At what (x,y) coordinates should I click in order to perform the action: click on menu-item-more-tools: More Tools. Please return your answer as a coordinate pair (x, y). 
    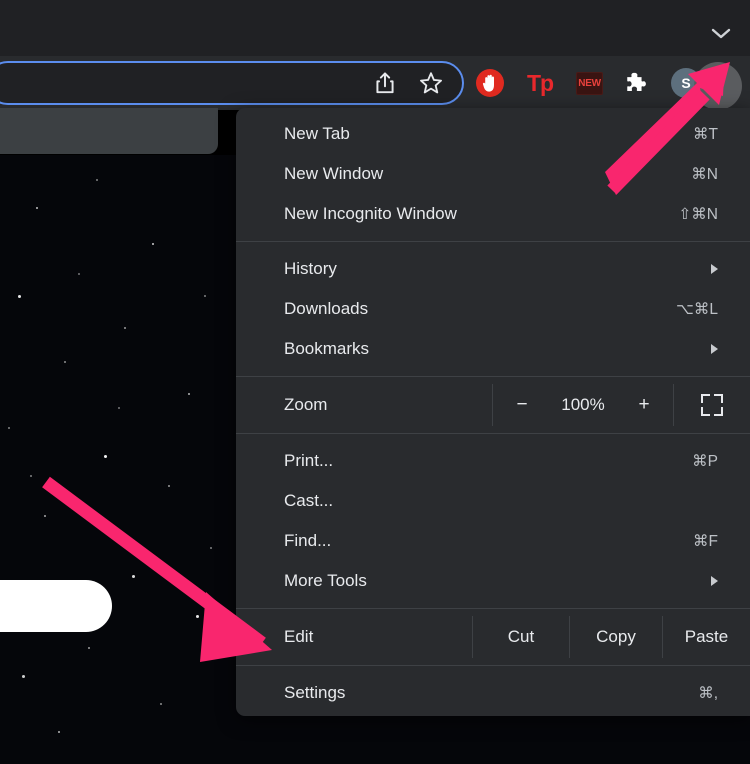
    Looking at the image, I should click on (493, 581).